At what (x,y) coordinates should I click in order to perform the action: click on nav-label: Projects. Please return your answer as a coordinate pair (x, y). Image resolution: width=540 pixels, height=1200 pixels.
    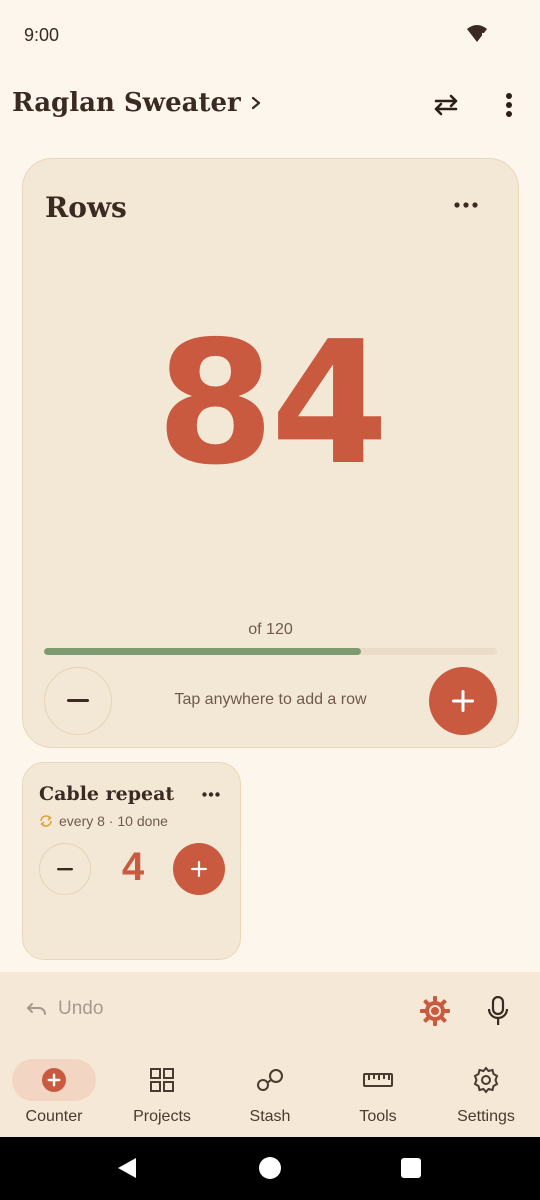
    Looking at the image, I should click on (162, 1116).